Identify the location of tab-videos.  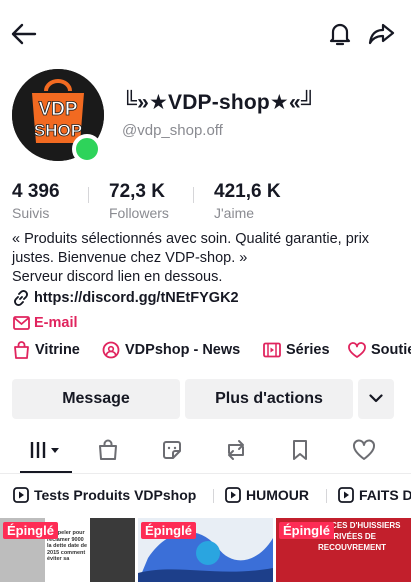
(46, 452).